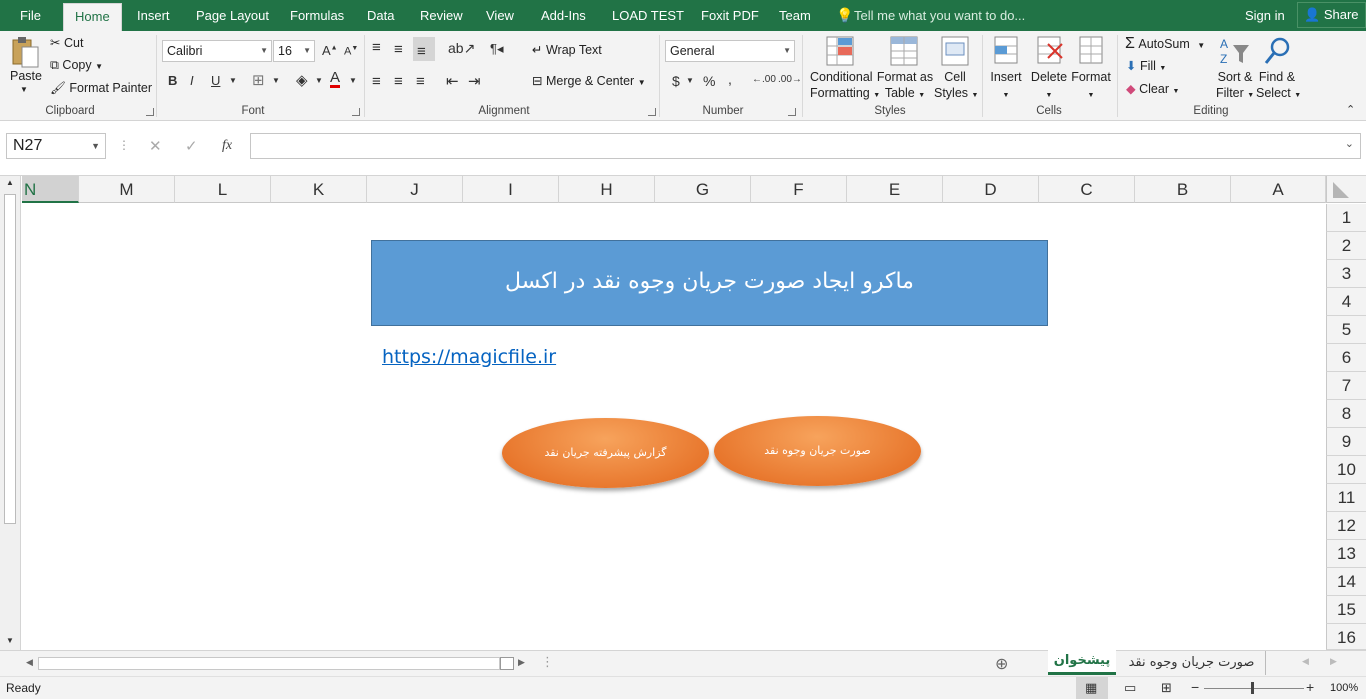 The width and height of the screenshot is (1366, 699). What do you see at coordinates (356, 112) in the screenshot?
I see `font-launcher-icon` at bounding box center [356, 112].